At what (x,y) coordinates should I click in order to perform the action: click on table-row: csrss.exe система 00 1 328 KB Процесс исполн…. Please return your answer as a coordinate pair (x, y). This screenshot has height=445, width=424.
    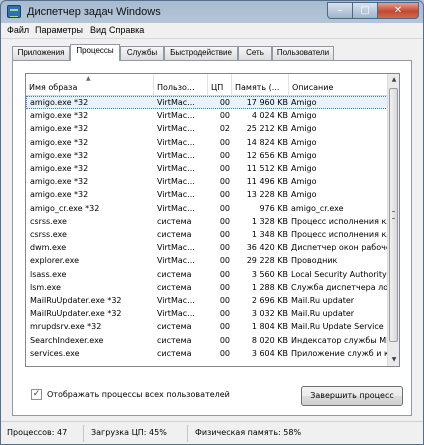
    Looking at the image, I should click on (207, 221).